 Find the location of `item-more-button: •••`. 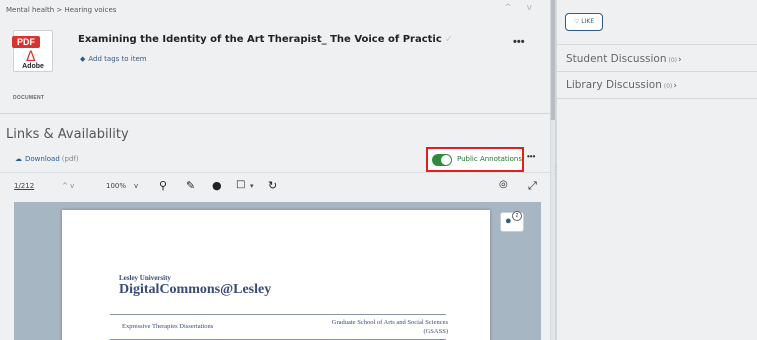

item-more-button: ••• is located at coordinates (519, 42).